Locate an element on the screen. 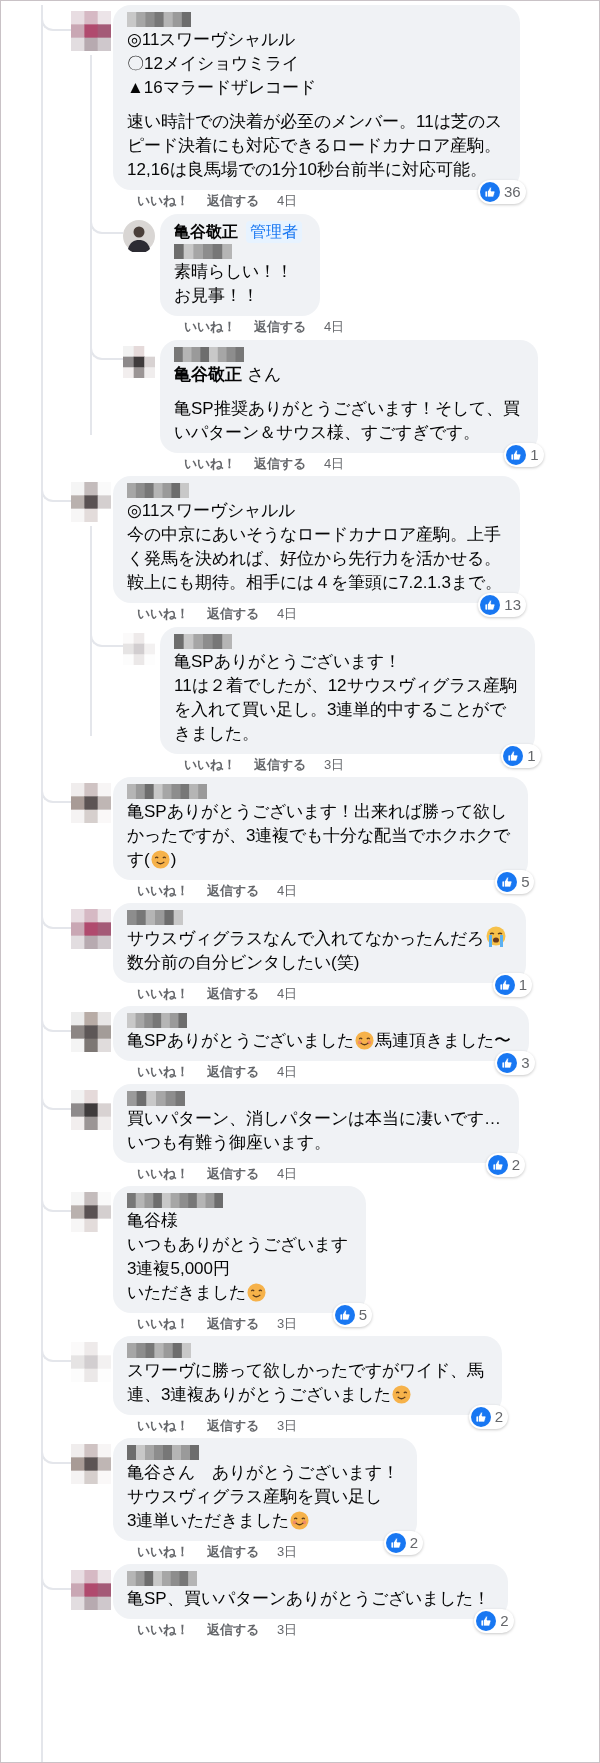 This screenshot has width=600, height=1763. comment-text: 亀谷さん ありがとうございます！ is located at coordinates (263, 1472).